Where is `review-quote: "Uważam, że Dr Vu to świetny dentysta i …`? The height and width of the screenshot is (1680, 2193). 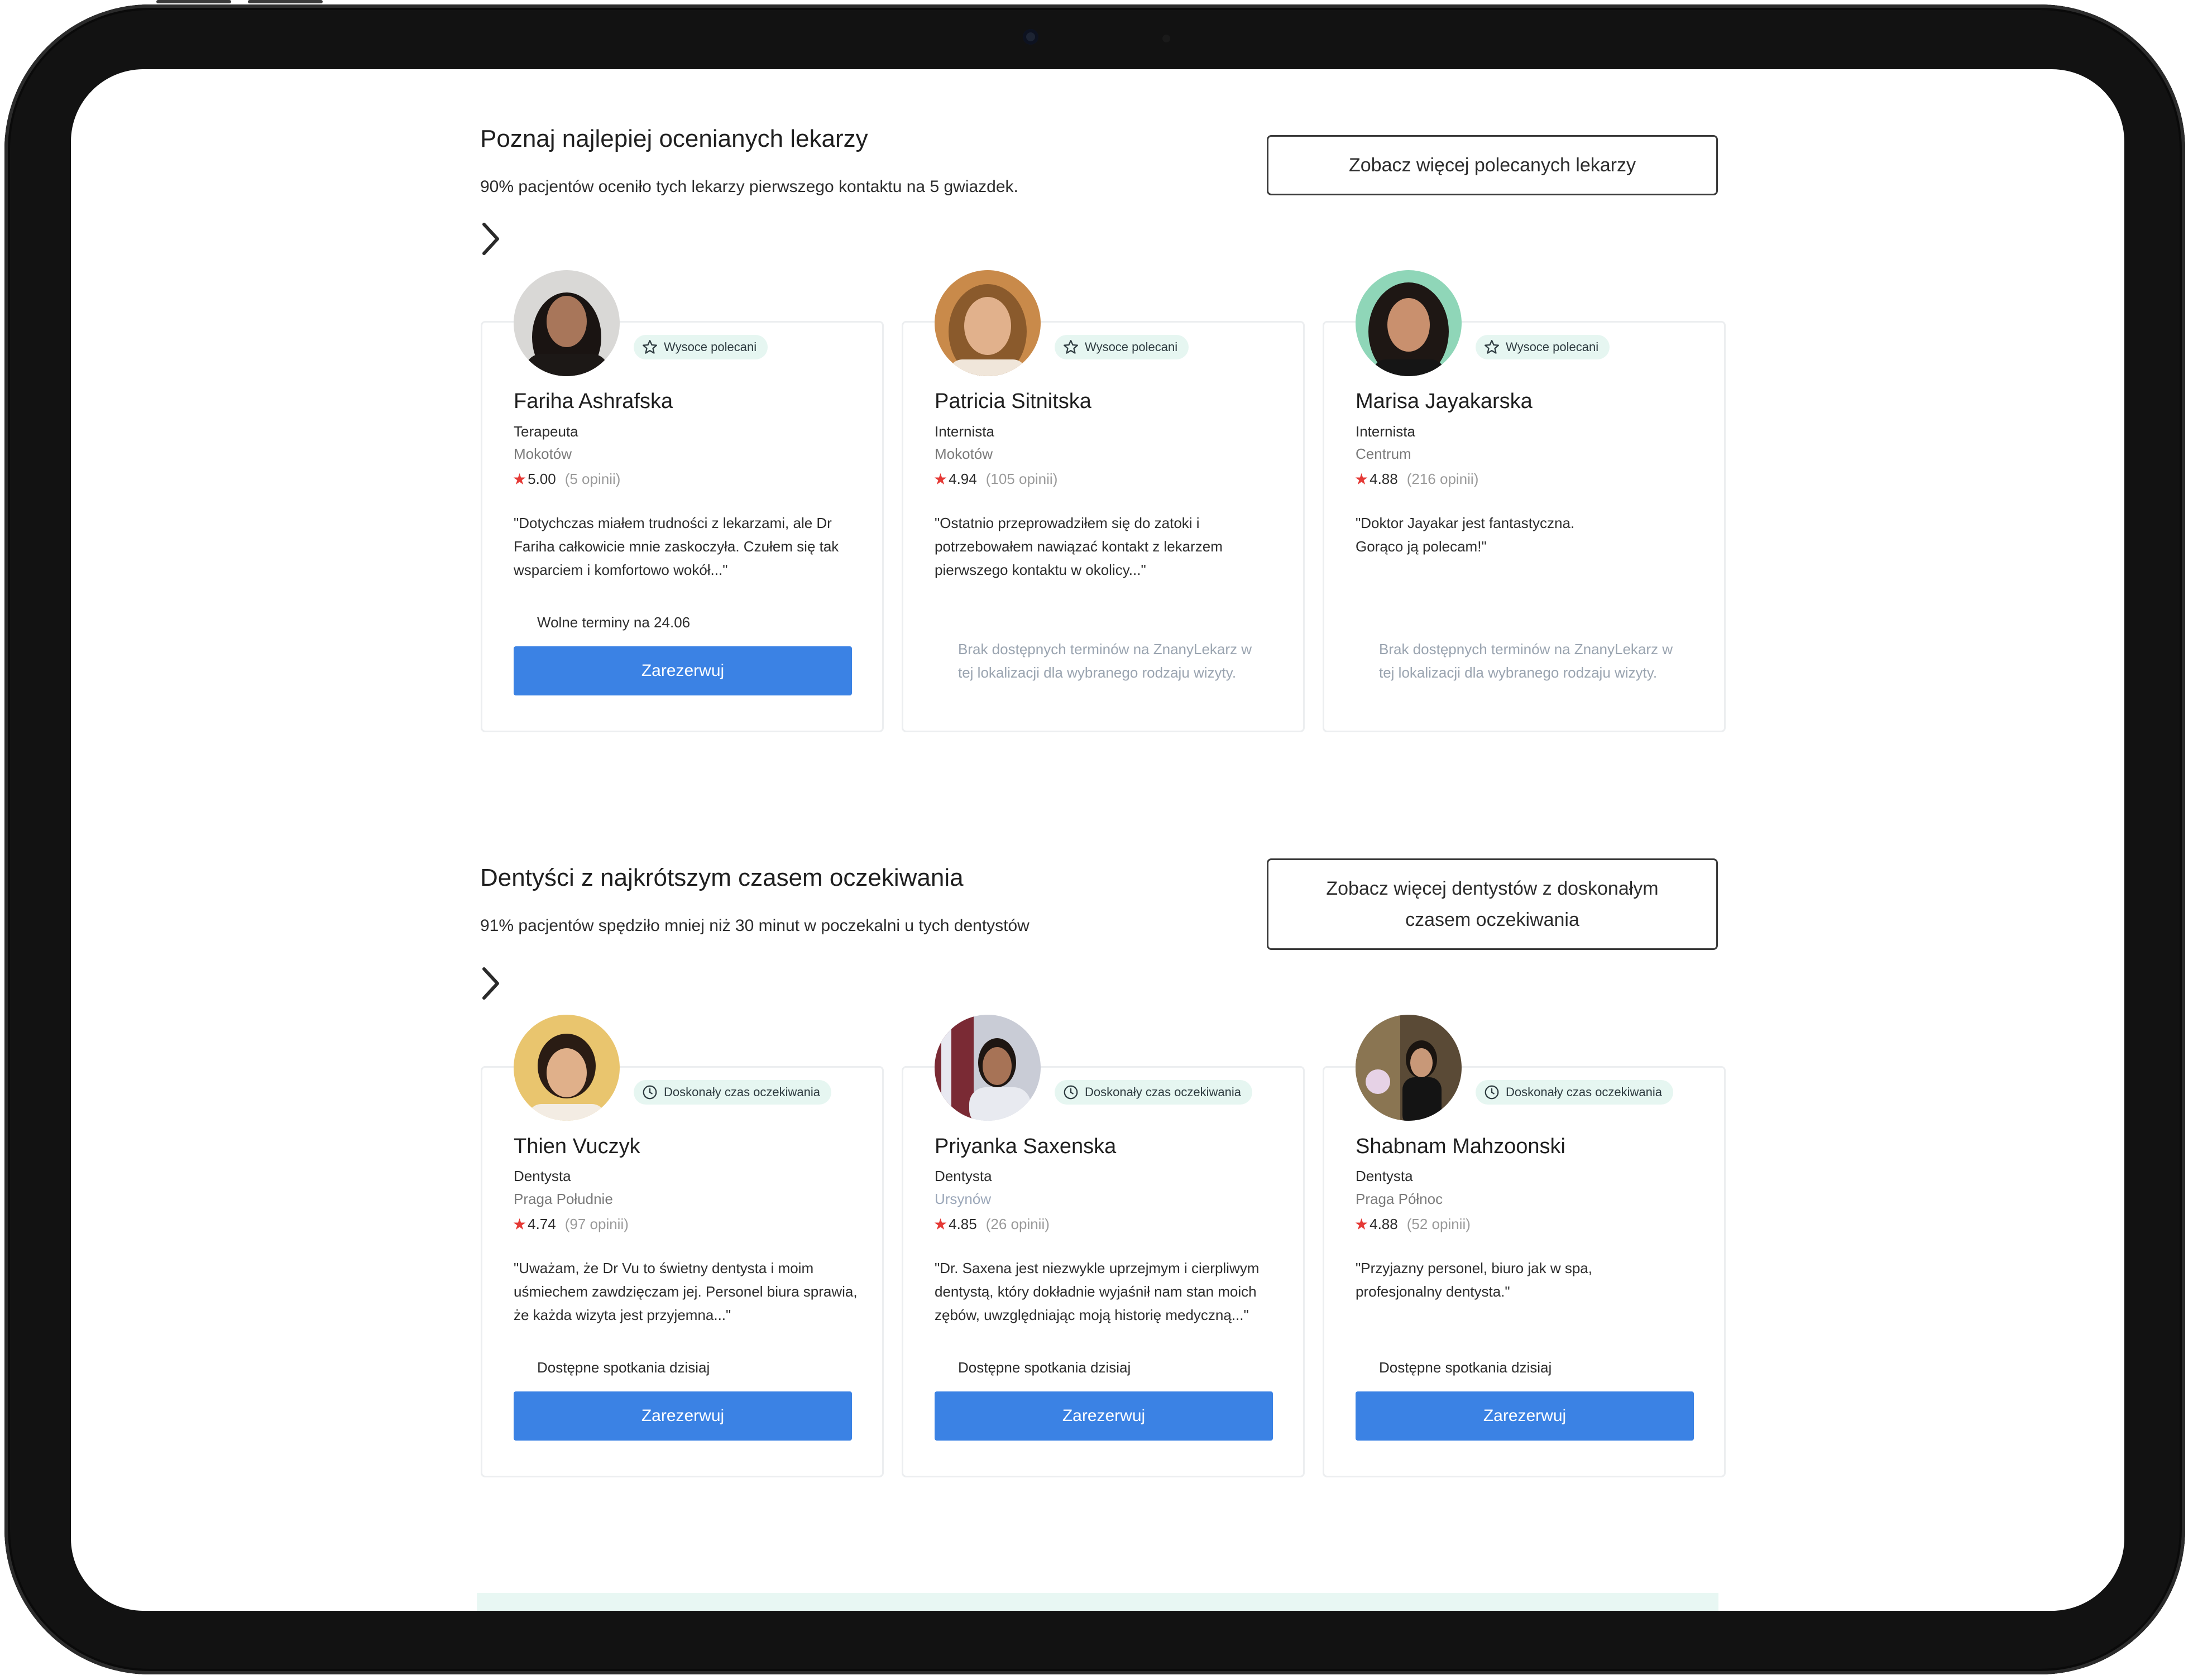
review-quote: "Uważam, że Dr Vu to świetny dentysta i … is located at coordinates (686, 1291).